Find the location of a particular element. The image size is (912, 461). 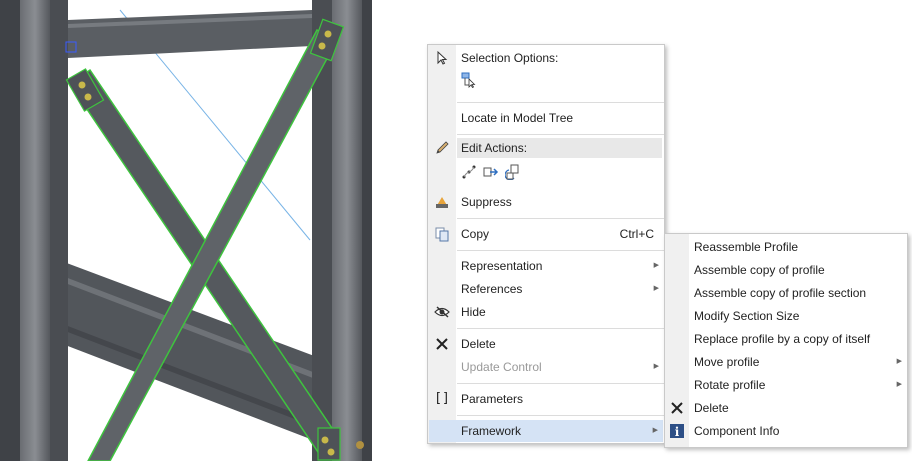

representation-label: Representation is located at coordinates (502, 266).